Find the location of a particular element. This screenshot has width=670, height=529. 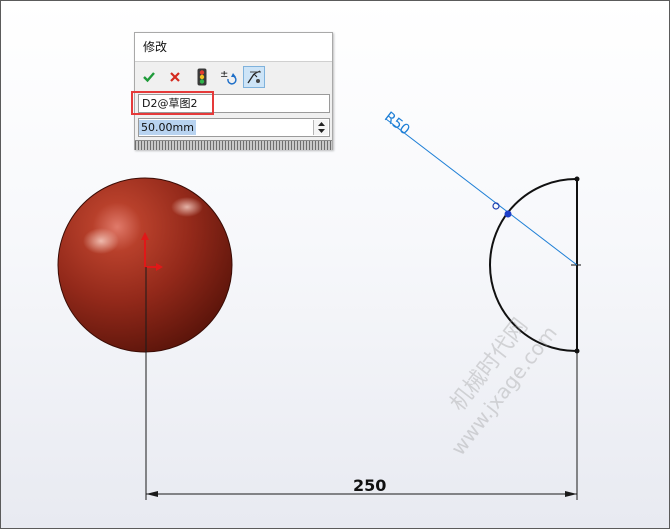

dialog-title: 修改 is located at coordinates (233, 47).